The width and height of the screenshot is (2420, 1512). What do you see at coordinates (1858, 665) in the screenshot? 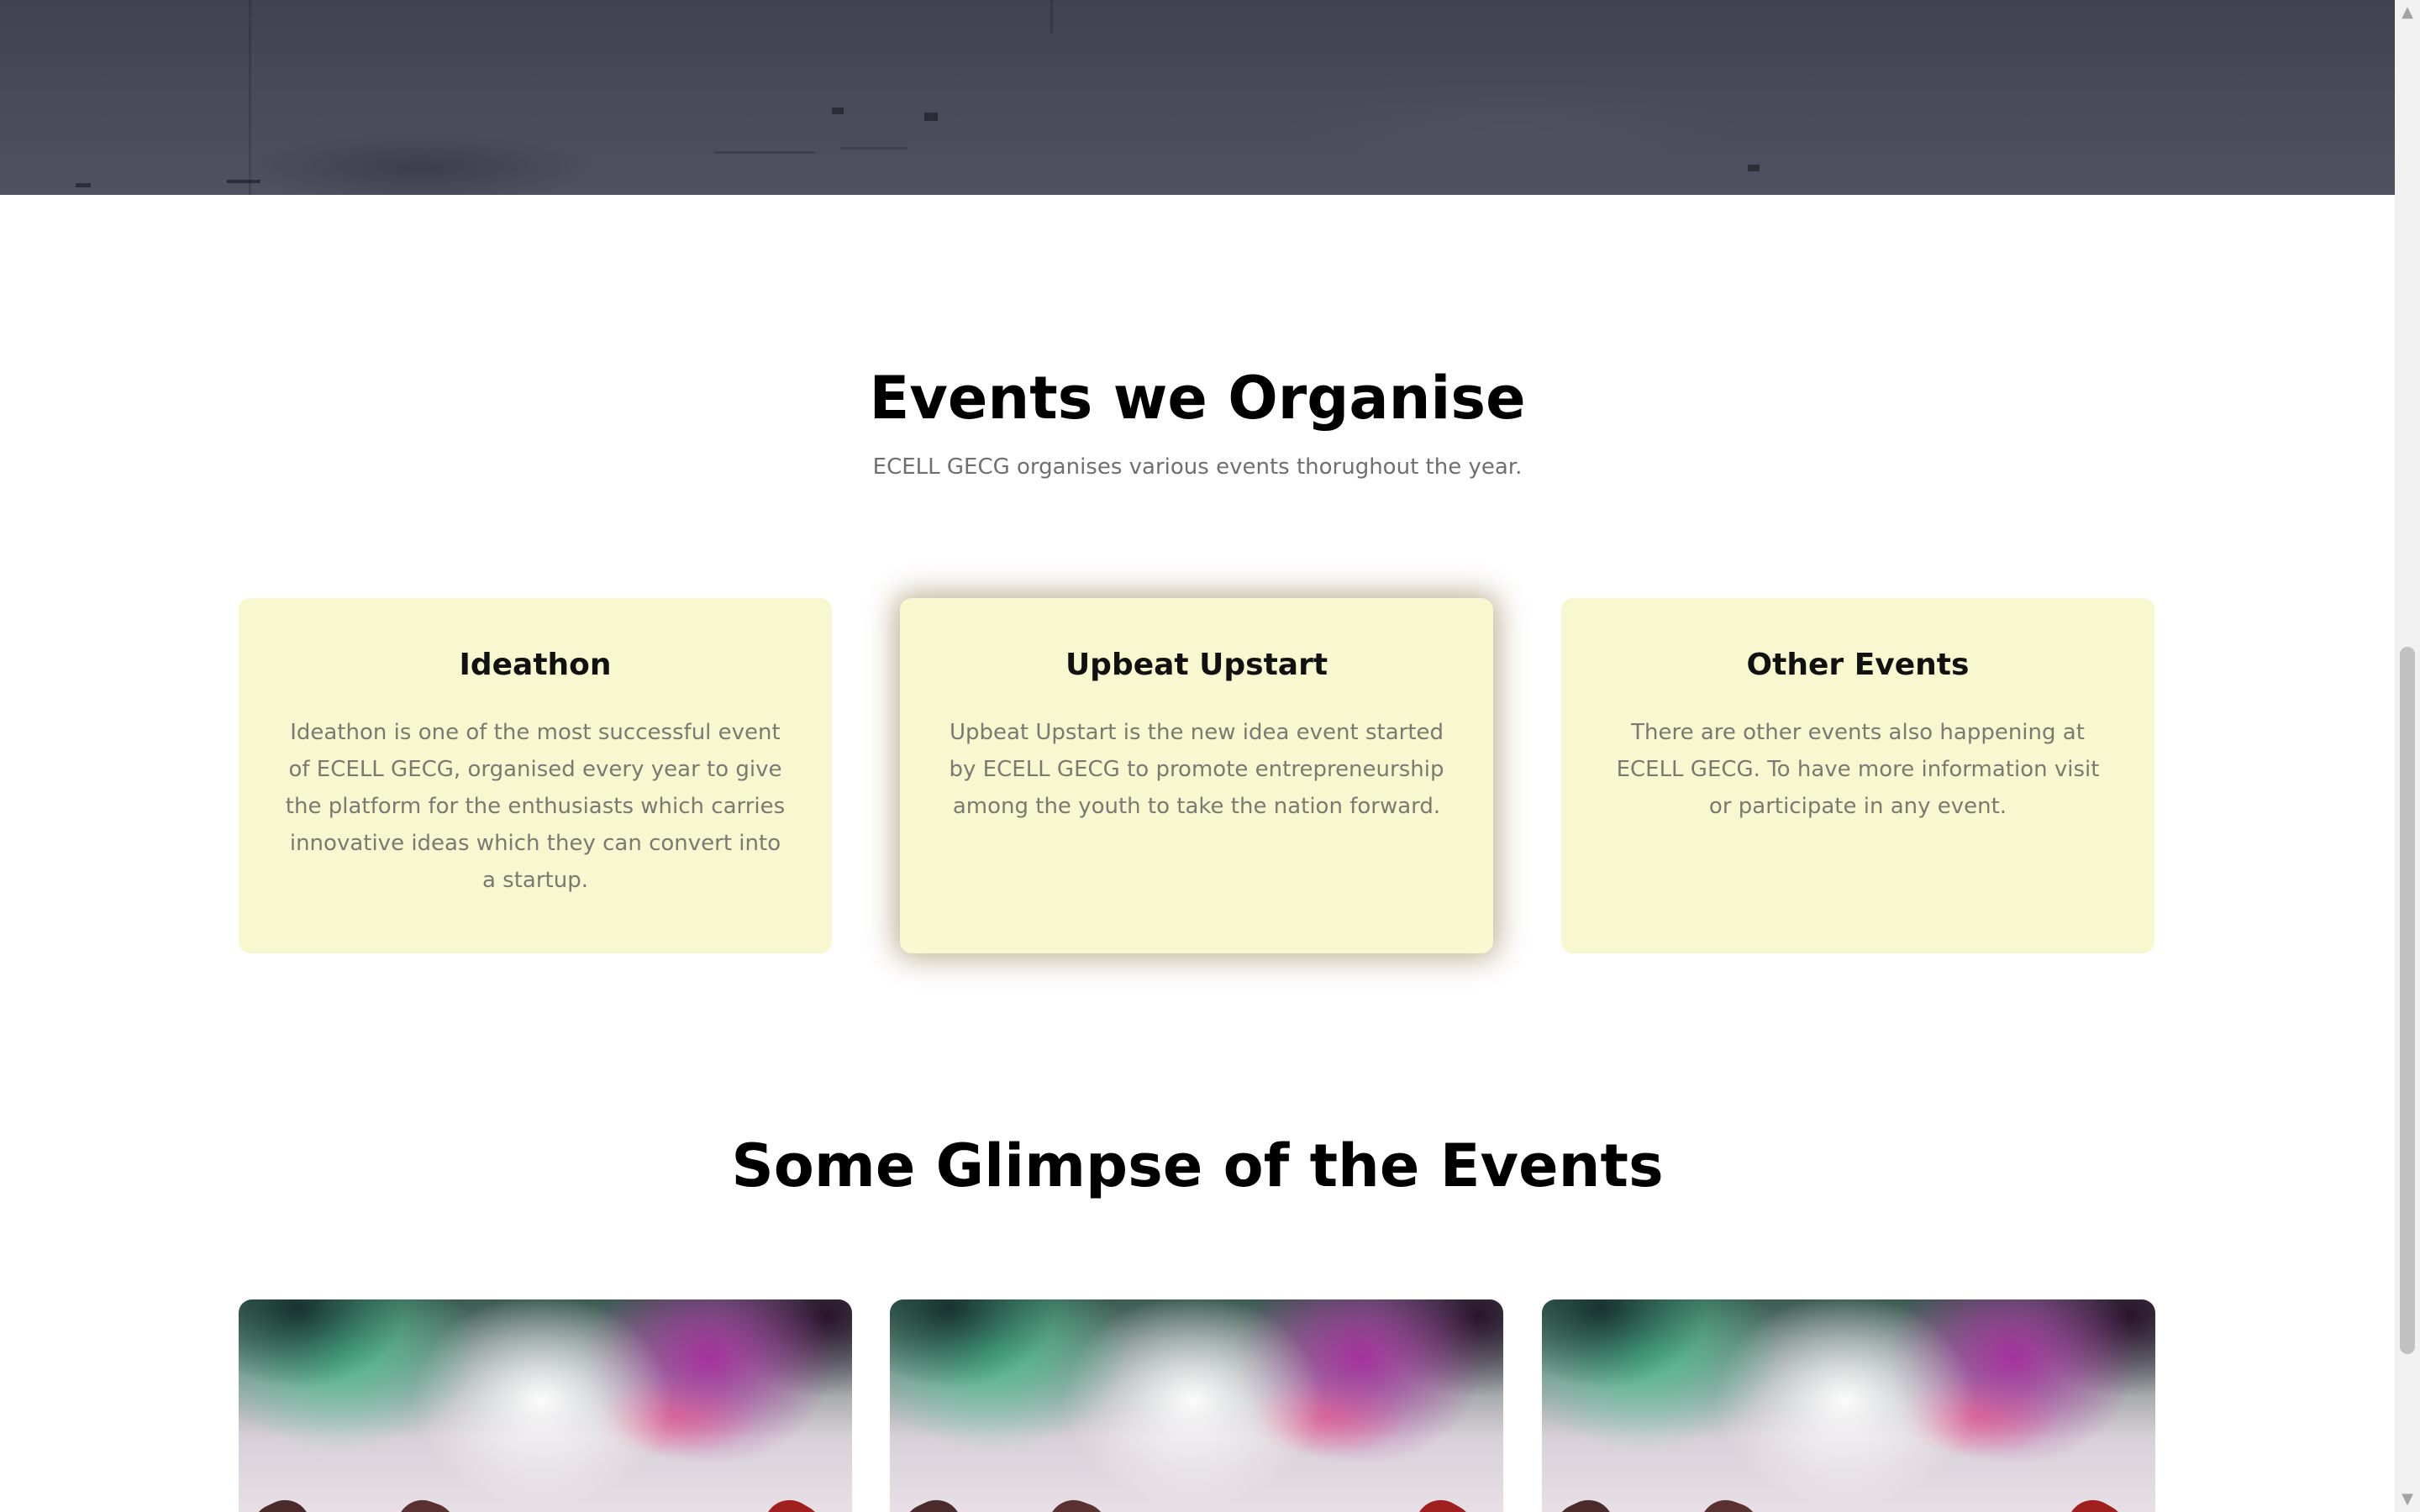
I see `event-card-title: Other Events` at bounding box center [1858, 665].